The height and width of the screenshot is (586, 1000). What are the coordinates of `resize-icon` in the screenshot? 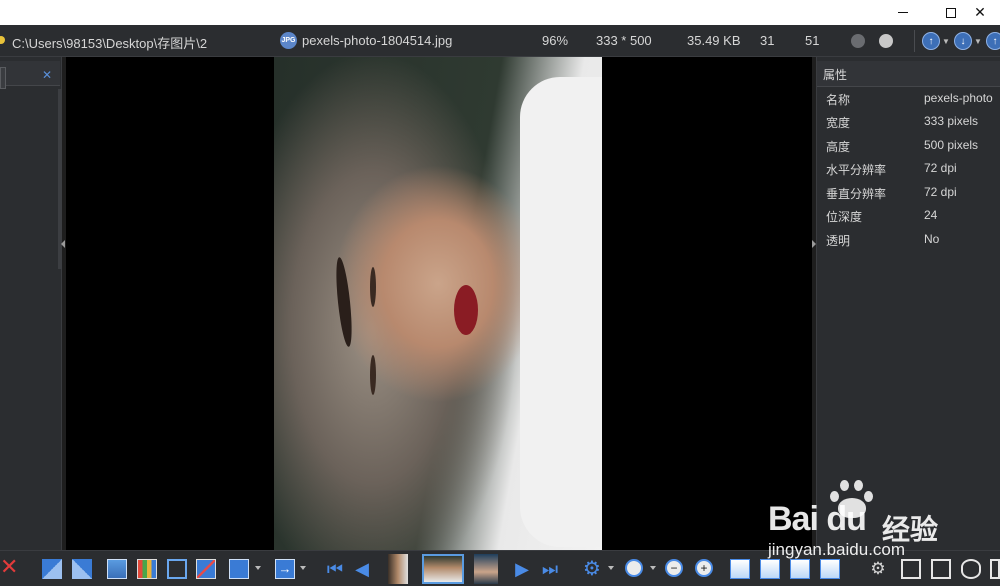 It's located at (206, 569).